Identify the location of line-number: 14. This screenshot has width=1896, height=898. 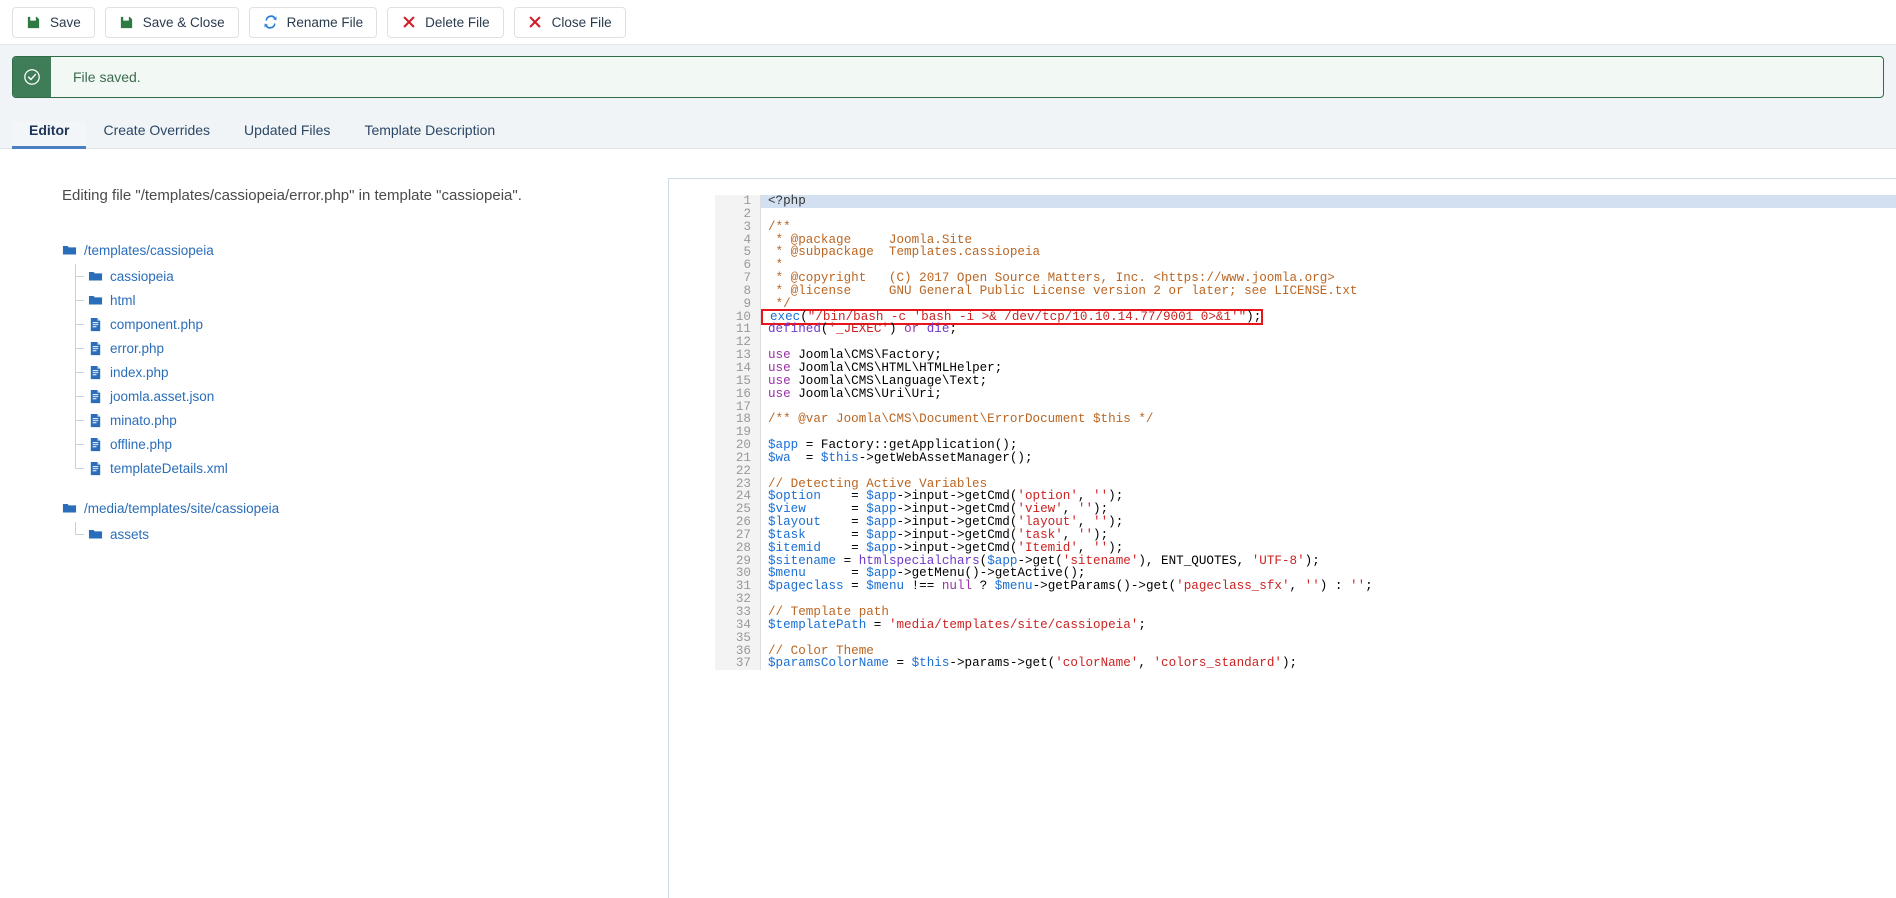
(743, 367).